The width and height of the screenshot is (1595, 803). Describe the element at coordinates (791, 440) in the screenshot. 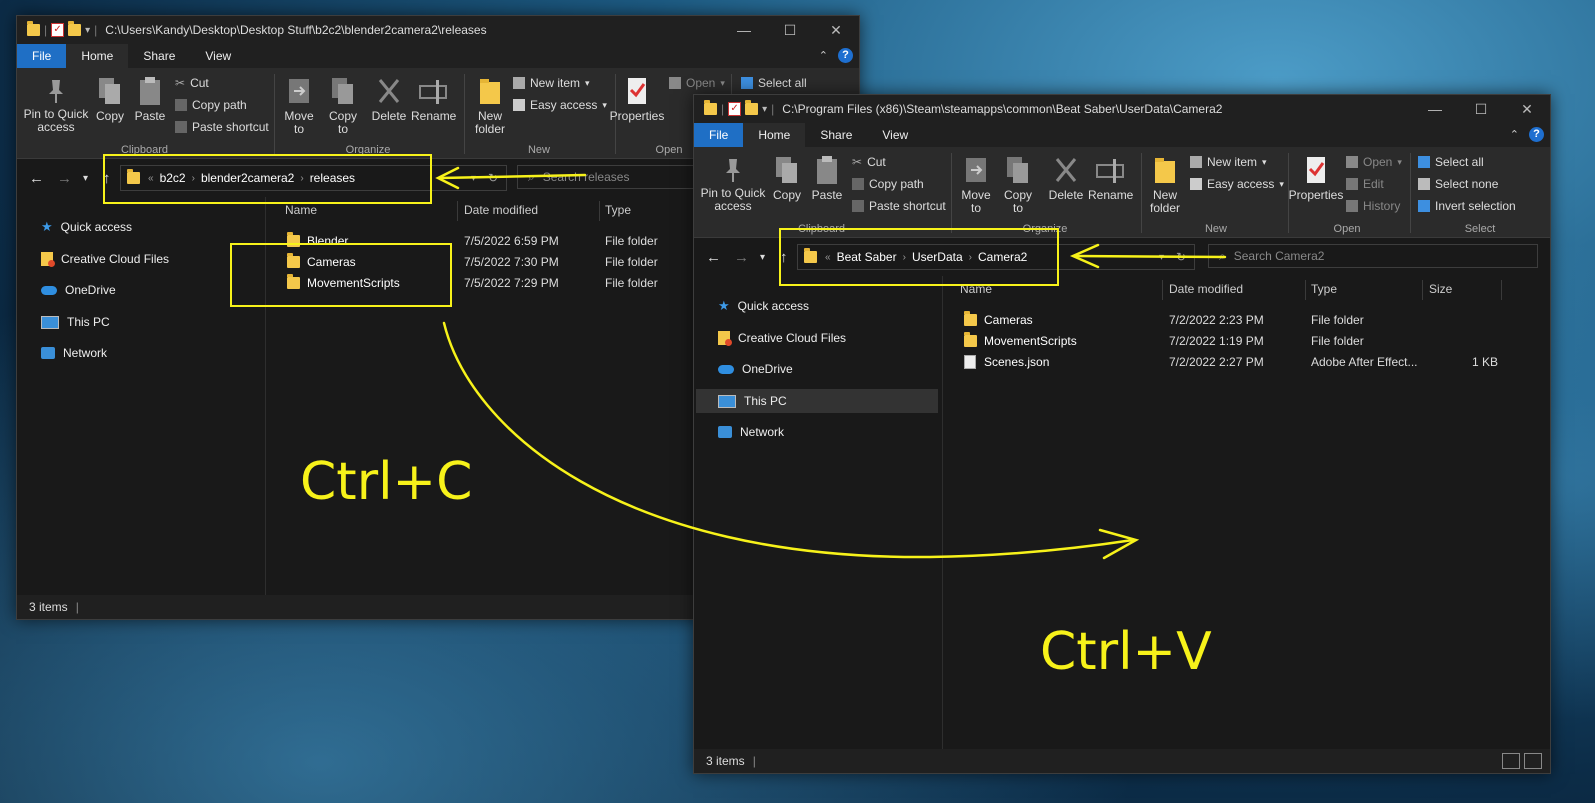

I see `copy-to-paste-curve-arrow` at that location.